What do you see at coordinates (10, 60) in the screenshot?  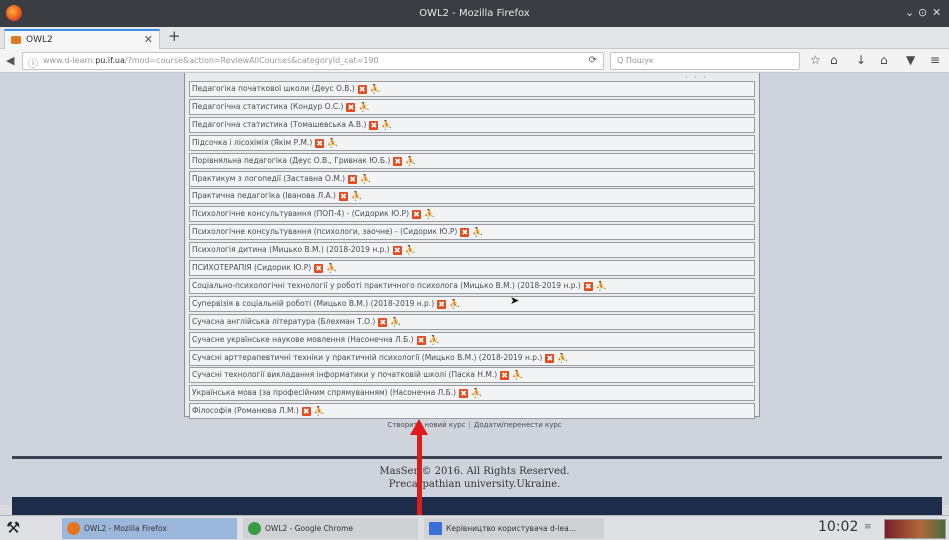 I see `back-button: ◀` at bounding box center [10, 60].